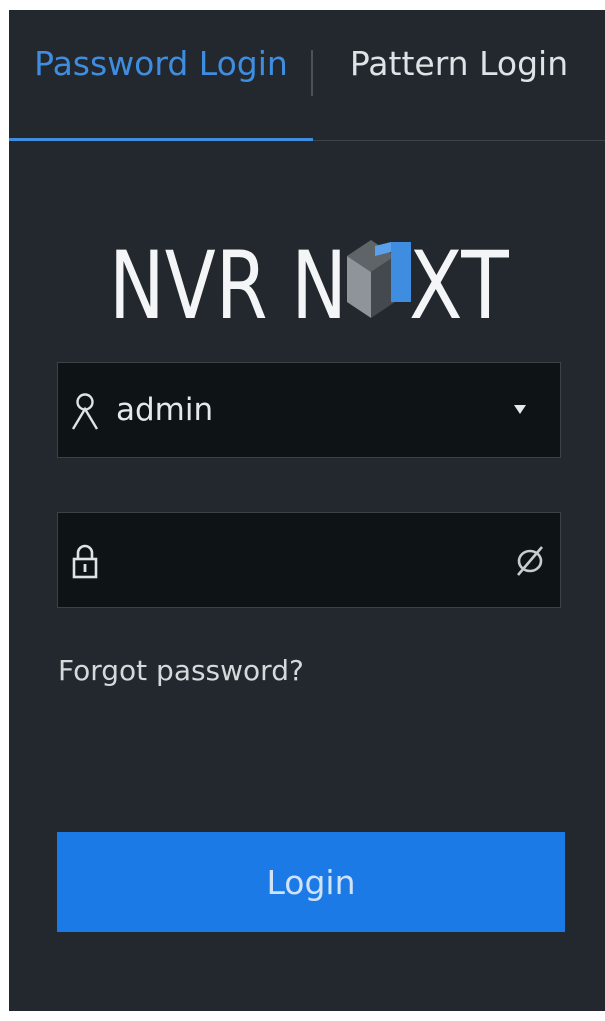 The height and width of the screenshot is (1021, 605). I want to click on user-icon, so click(85, 411).